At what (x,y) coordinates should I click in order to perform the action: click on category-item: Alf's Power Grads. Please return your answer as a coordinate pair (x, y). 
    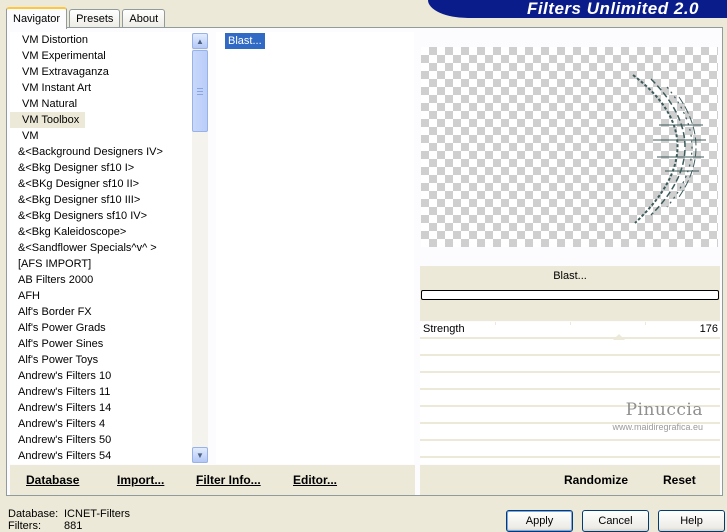
    Looking at the image, I should click on (109, 328).